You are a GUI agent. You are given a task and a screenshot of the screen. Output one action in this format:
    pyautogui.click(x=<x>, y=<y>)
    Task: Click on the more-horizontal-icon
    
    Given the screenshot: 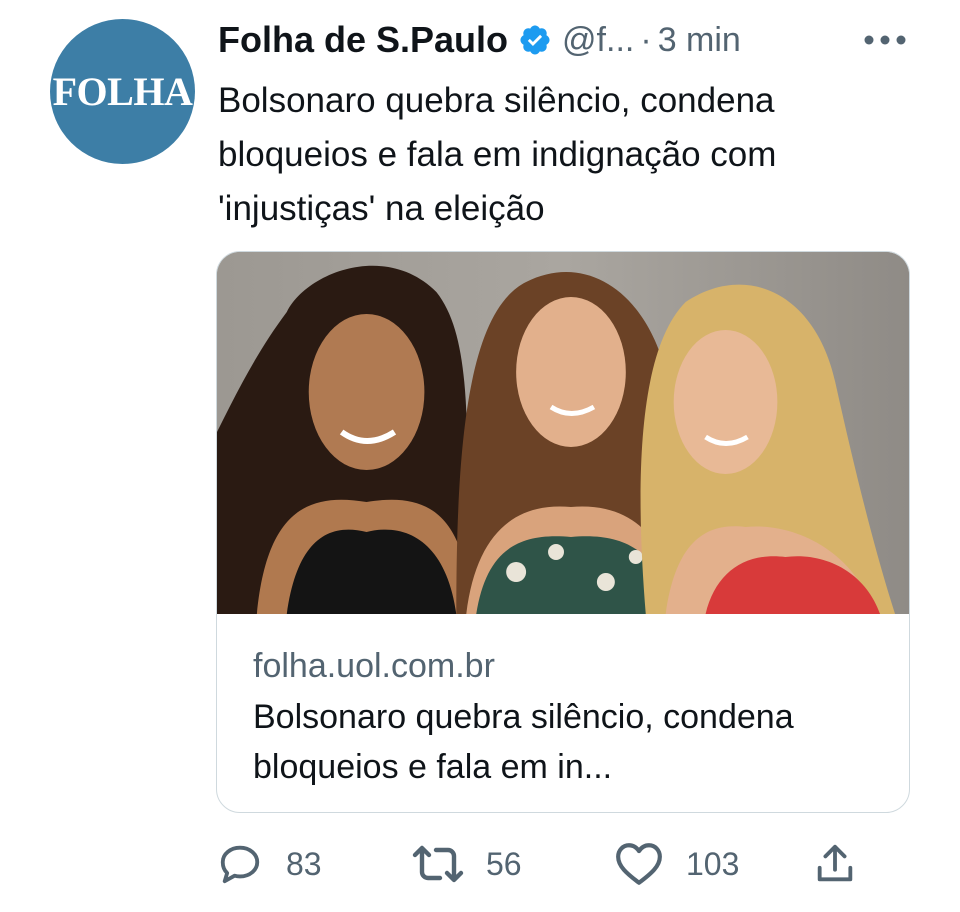 What is the action you would take?
    pyautogui.click(x=885, y=40)
    